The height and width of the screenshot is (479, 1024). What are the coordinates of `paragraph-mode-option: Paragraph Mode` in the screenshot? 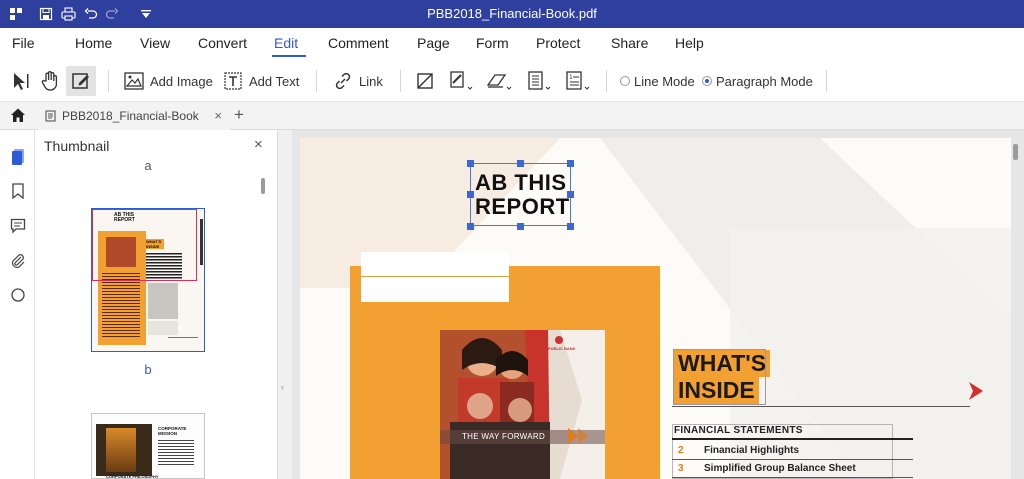 It's located at (757, 81).